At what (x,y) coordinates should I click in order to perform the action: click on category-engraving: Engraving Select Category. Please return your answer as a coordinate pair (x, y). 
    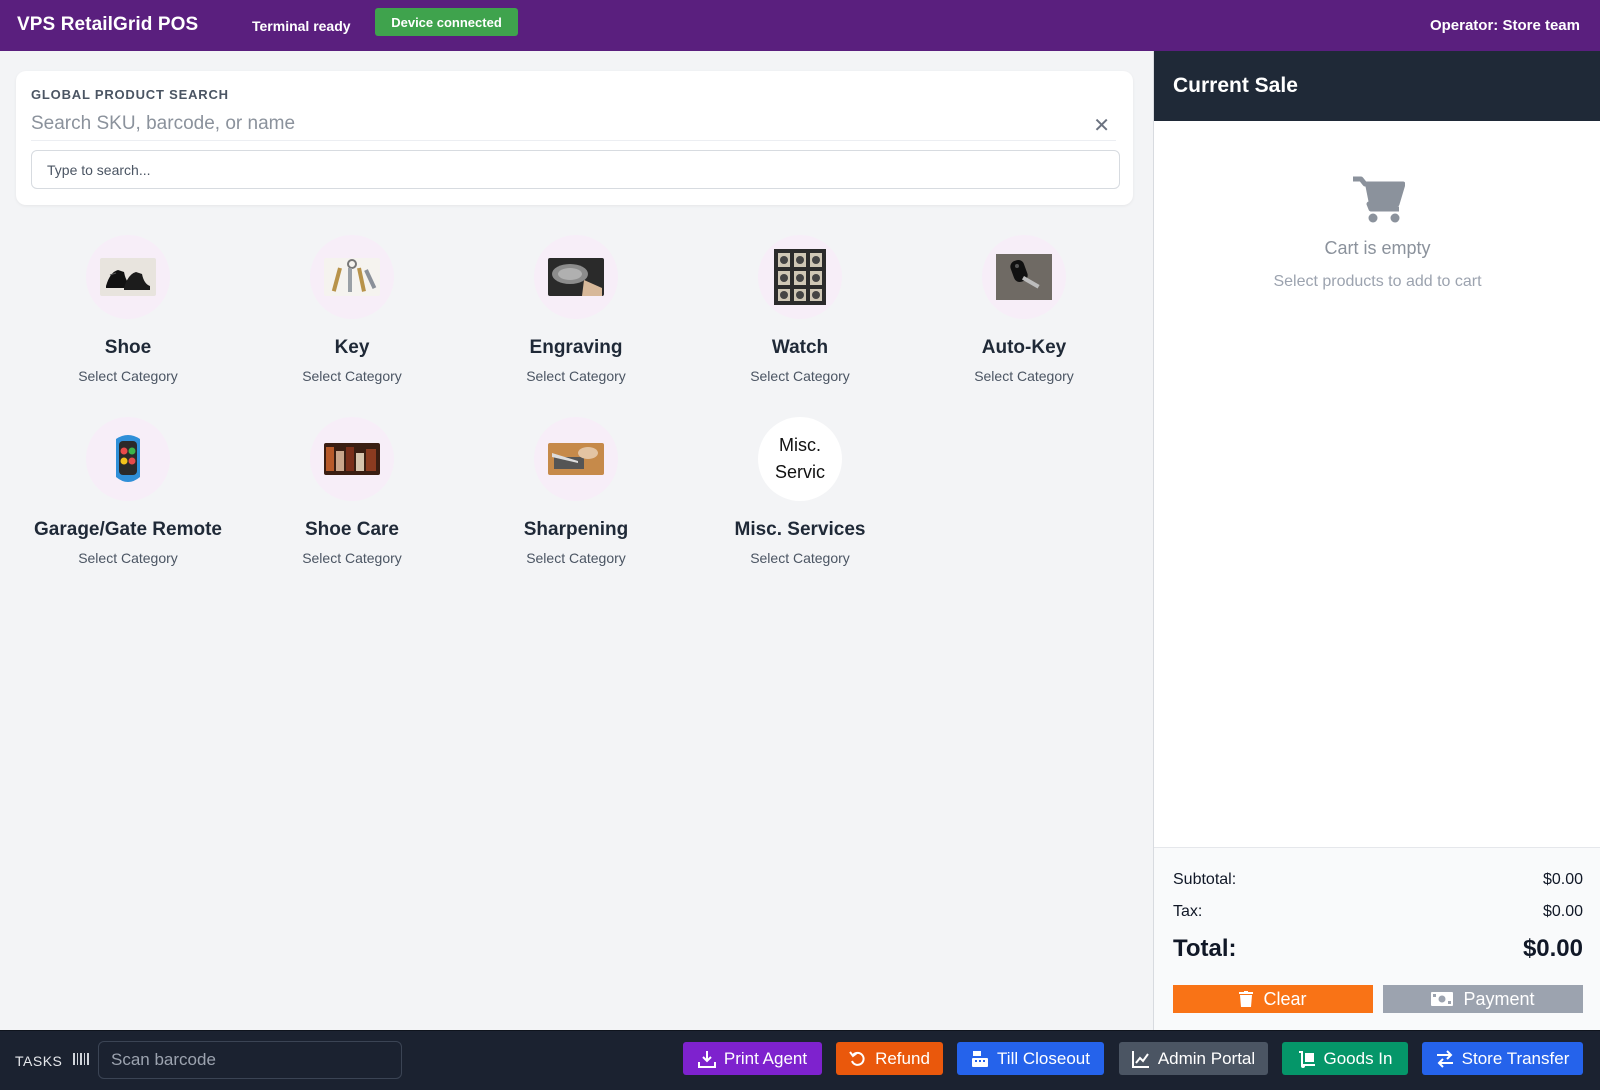
    Looking at the image, I should click on (576, 315).